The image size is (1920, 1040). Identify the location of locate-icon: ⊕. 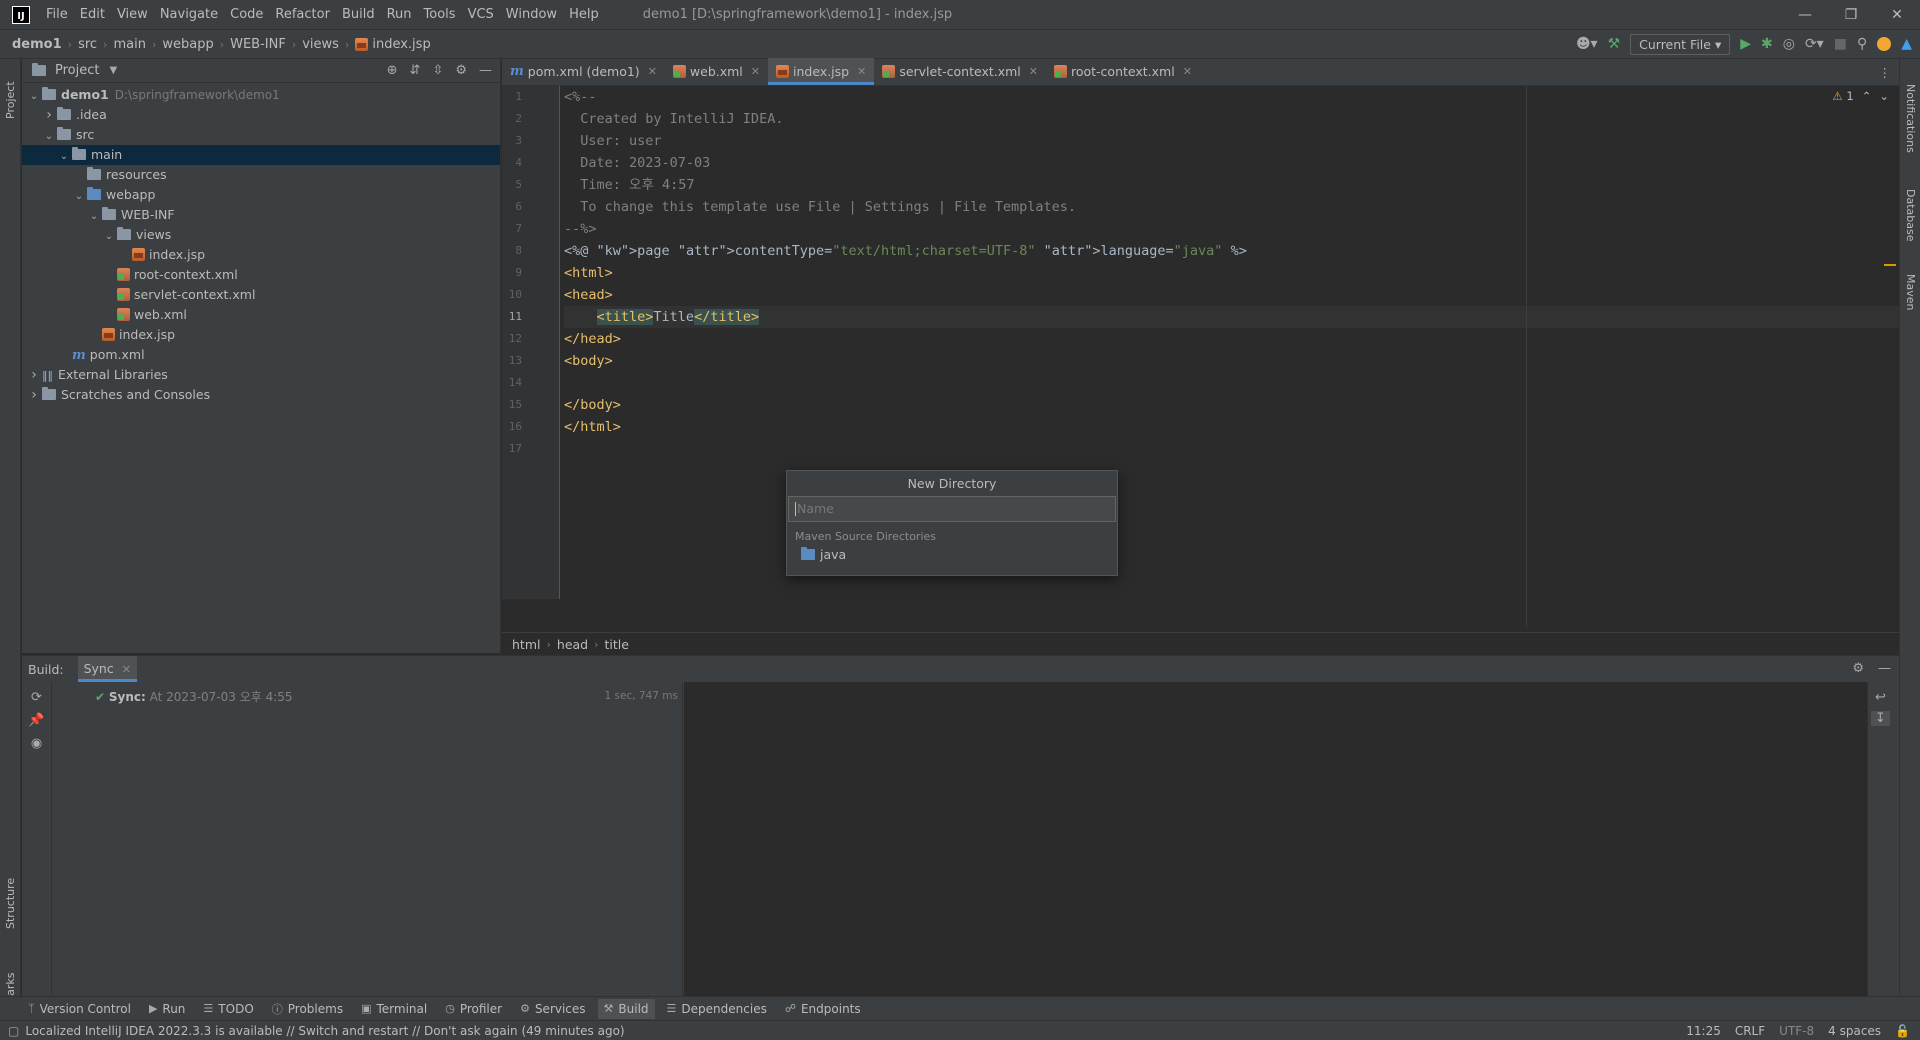
(392, 70).